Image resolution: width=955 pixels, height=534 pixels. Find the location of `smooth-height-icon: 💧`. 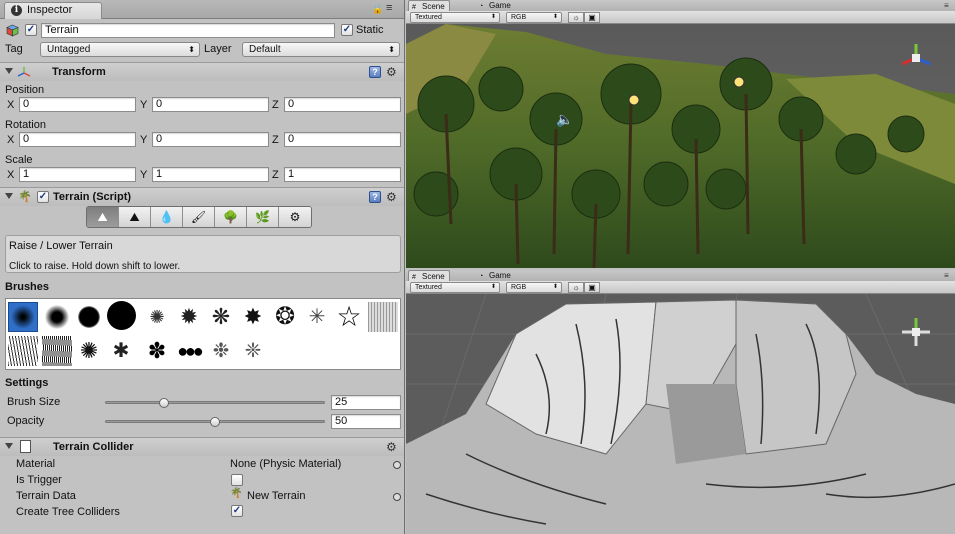

smooth-height-icon: 💧 is located at coordinates (167, 217).